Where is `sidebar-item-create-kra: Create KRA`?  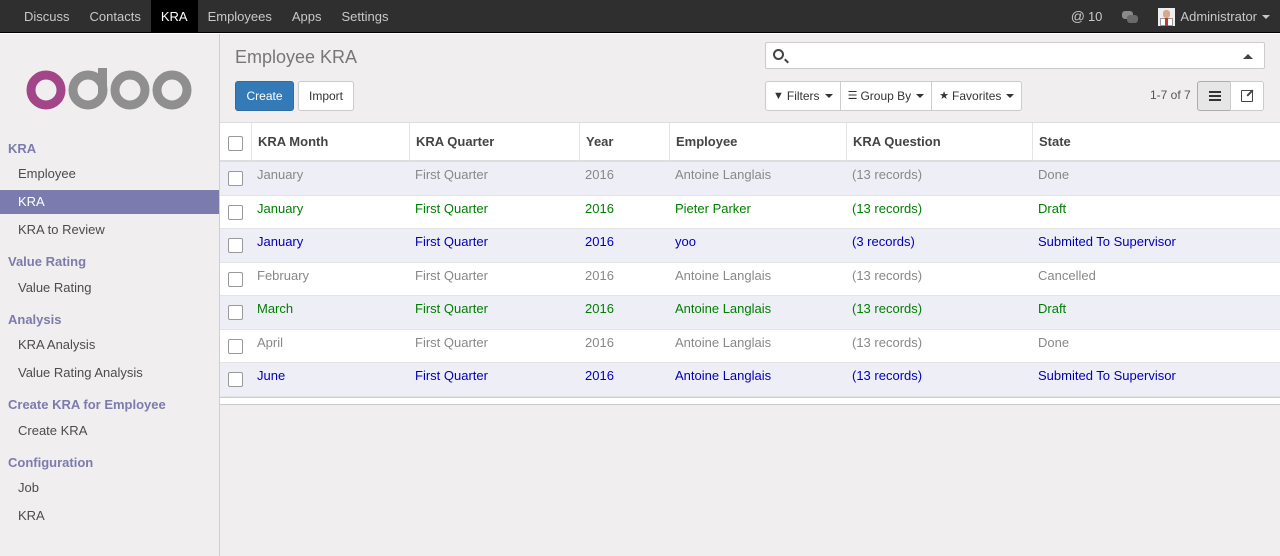
sidebar-item-create-kra: Create KRA is located at coordinates (109, 431).